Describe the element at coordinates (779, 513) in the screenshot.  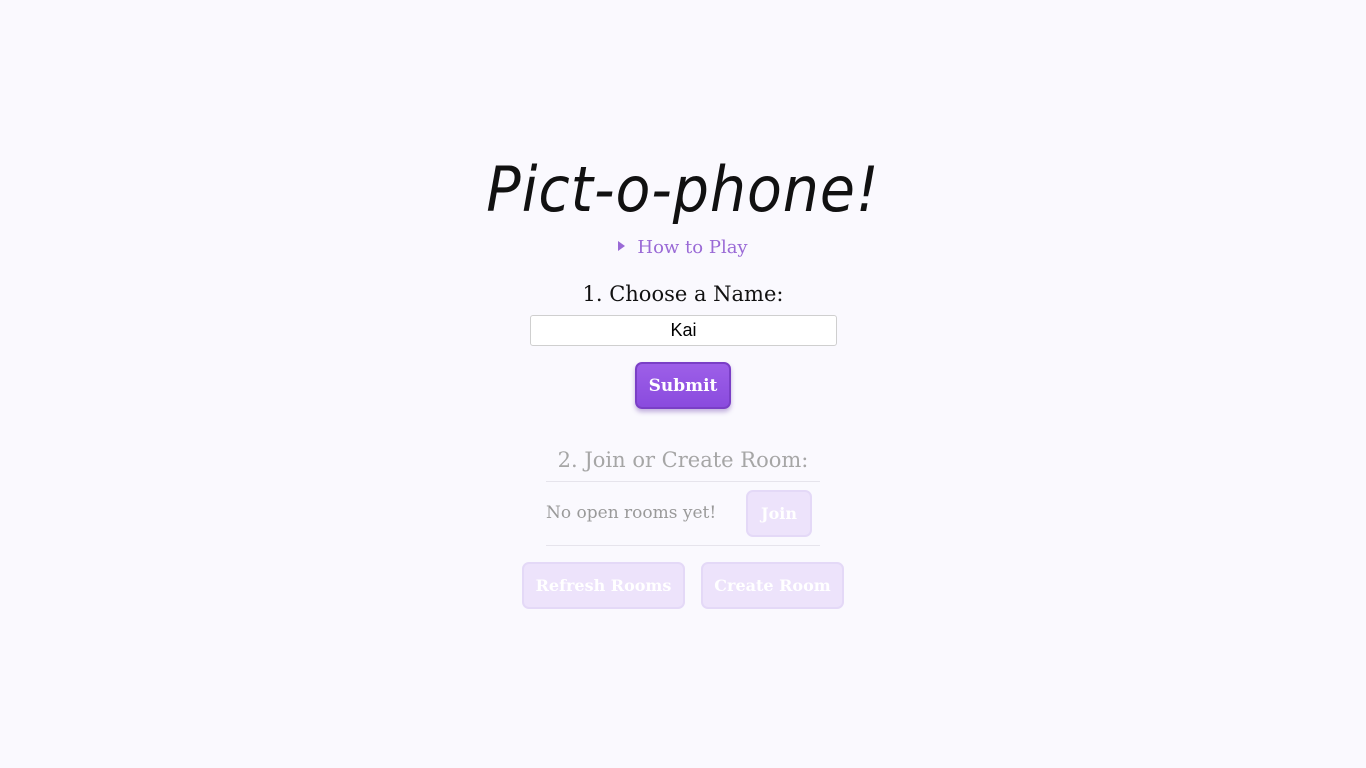
I see `join-button: Join` at that location.